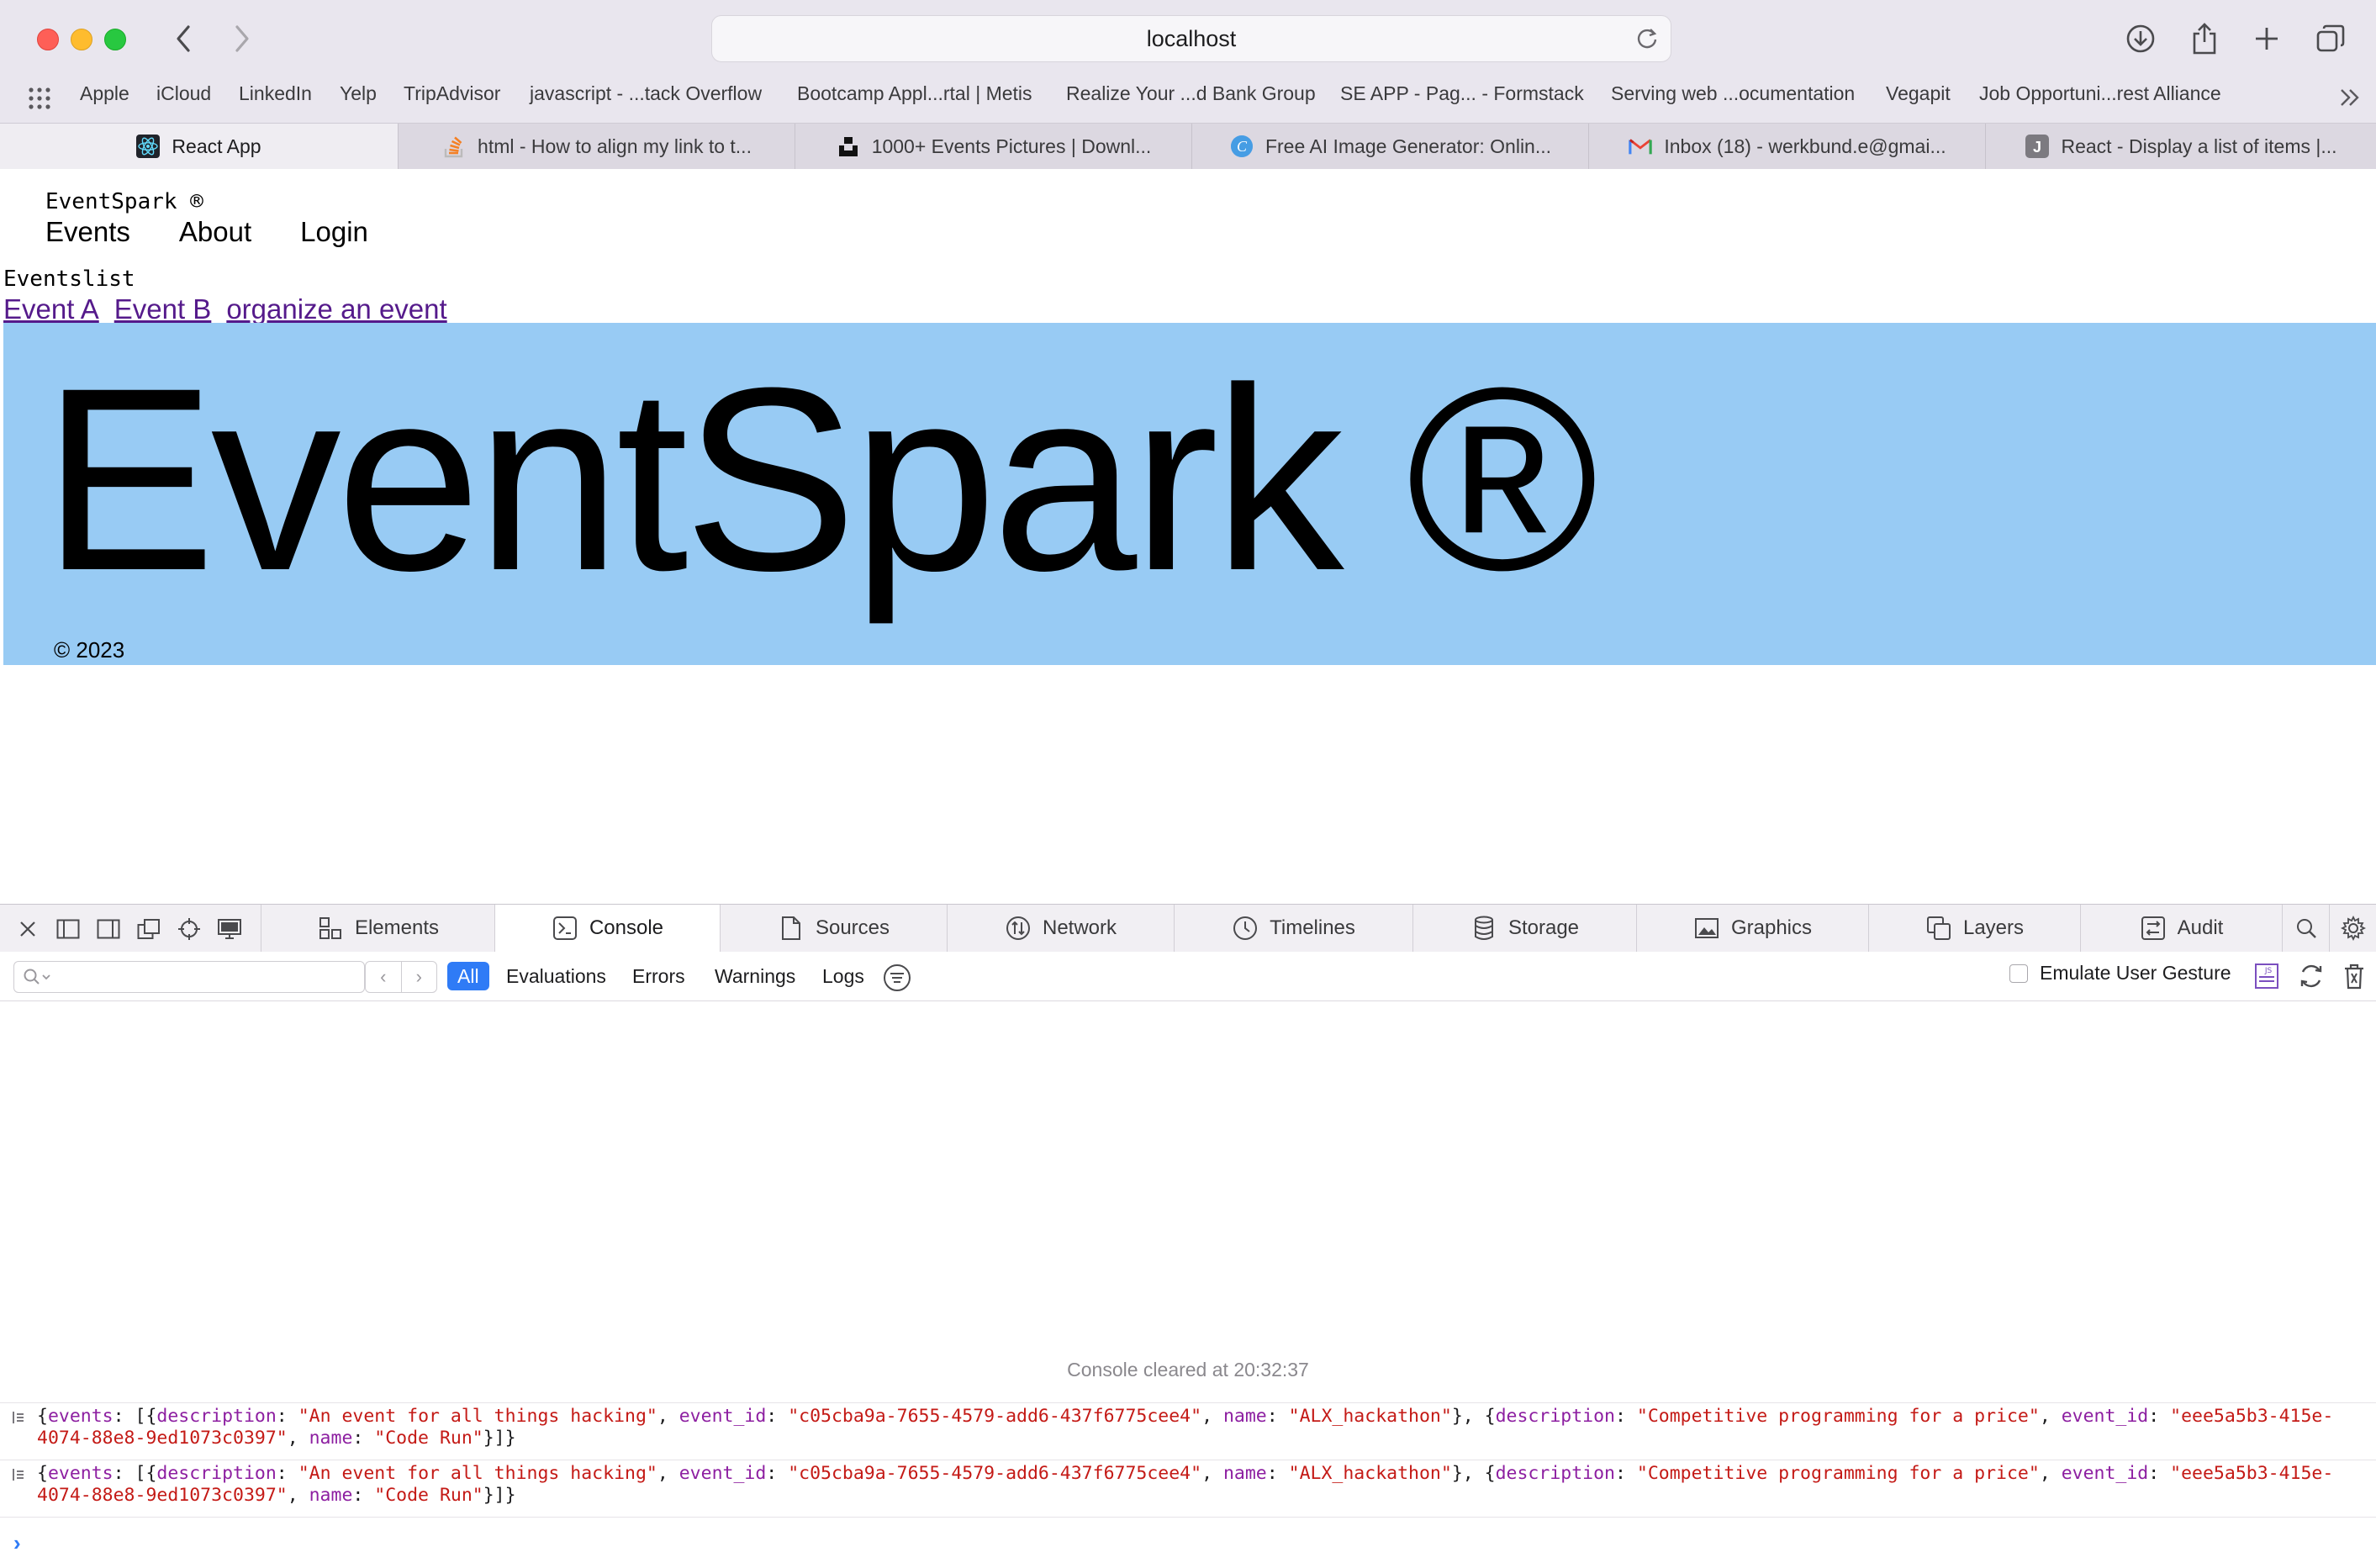  What do you see at coordinates (148, 929) in the screenshot?
I see `detach-window-icon` at bounding box center [148, 929].